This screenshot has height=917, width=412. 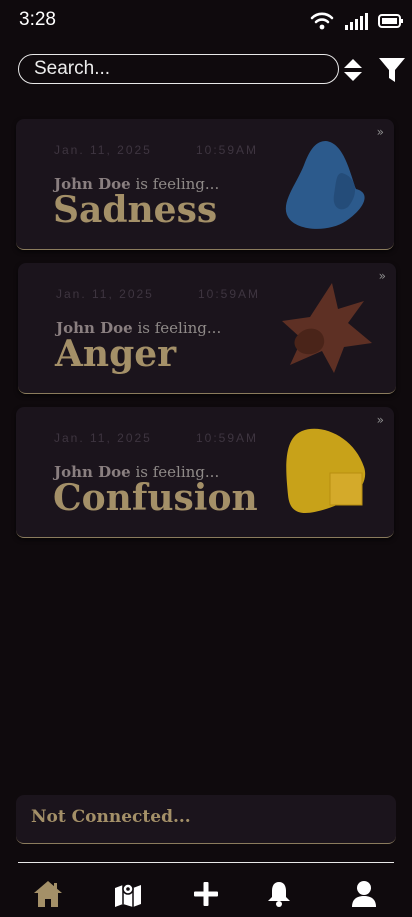 I want to click on card-emotion: Confusion, so click(x=155, y=498).